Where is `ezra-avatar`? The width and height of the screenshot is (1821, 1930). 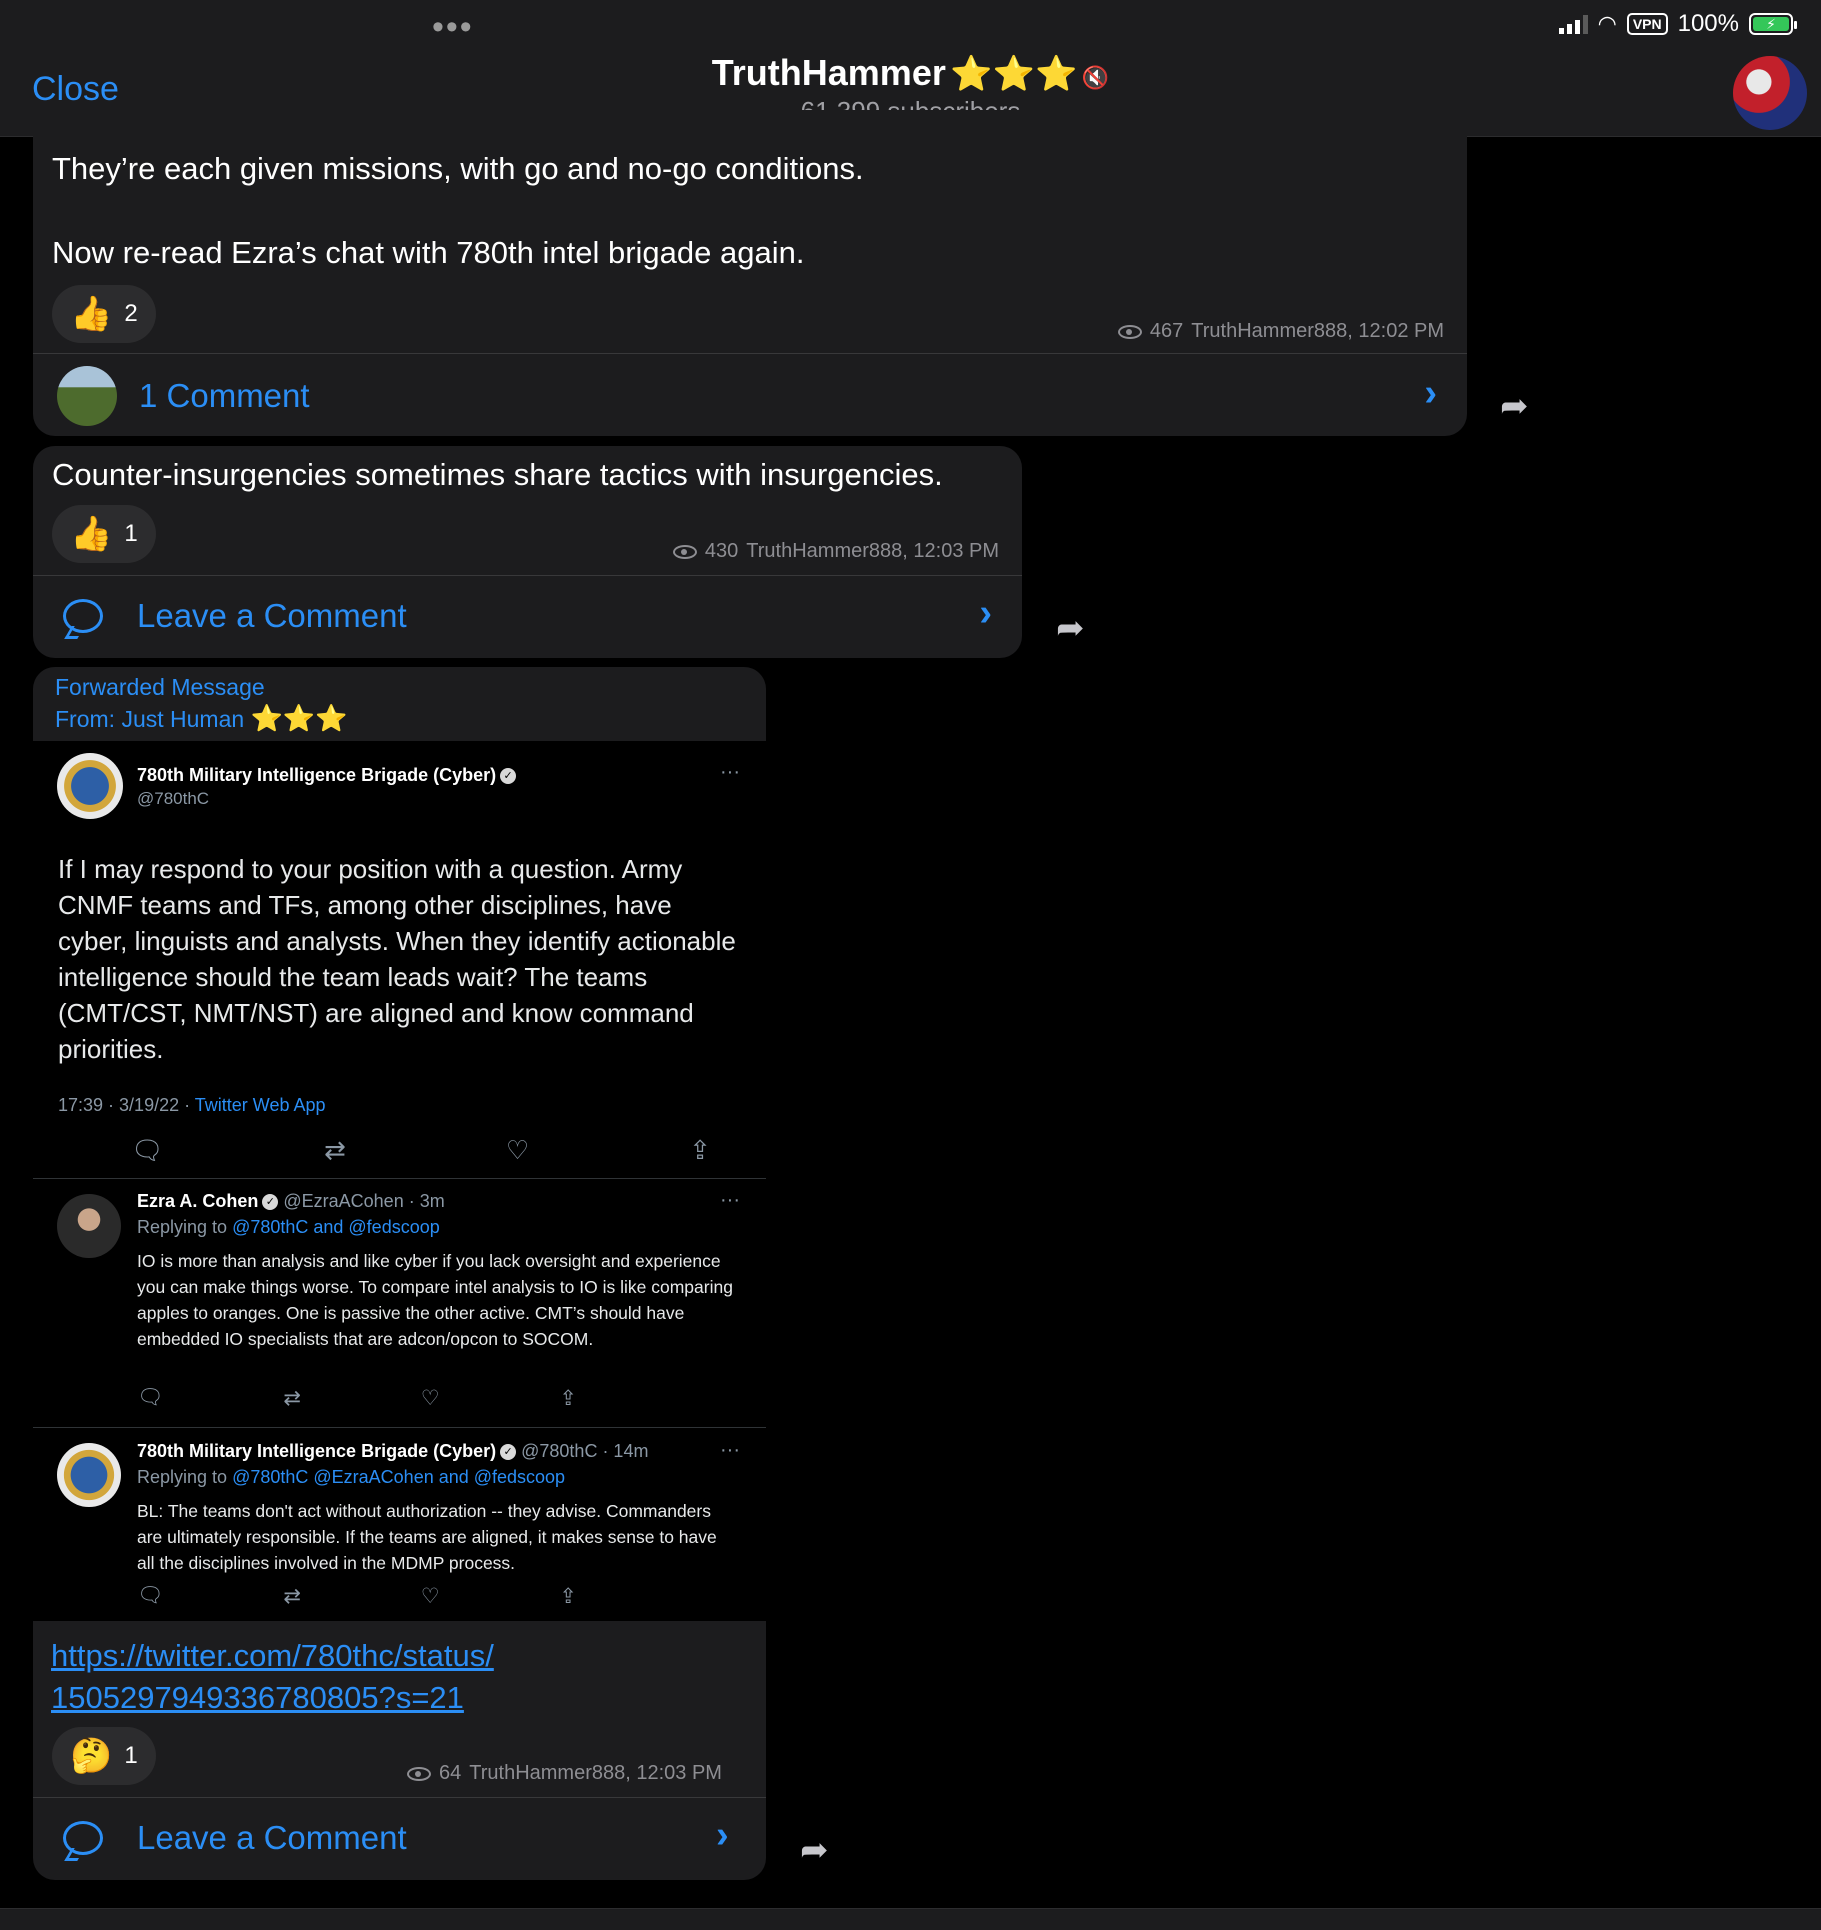 ezra-avatar is located at coordinates (89, 1226).